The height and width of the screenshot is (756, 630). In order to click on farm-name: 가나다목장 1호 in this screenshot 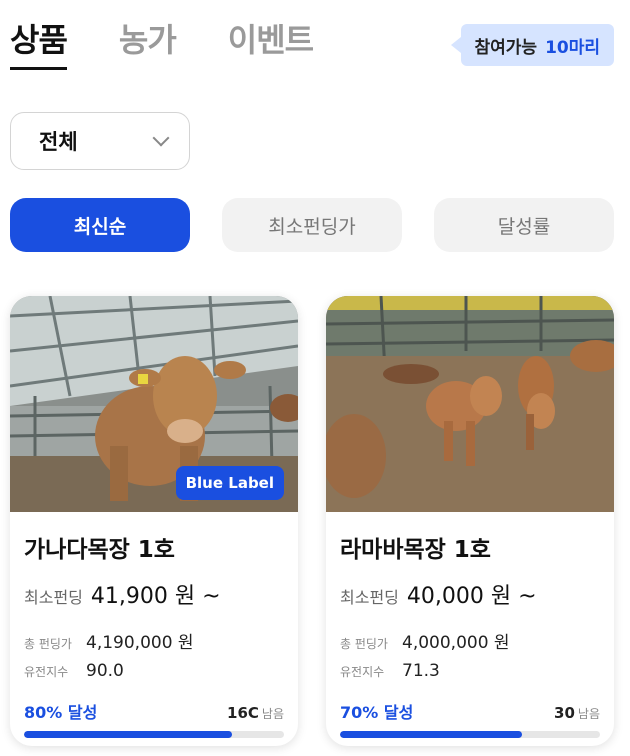, I will do `click(99, 550)`.